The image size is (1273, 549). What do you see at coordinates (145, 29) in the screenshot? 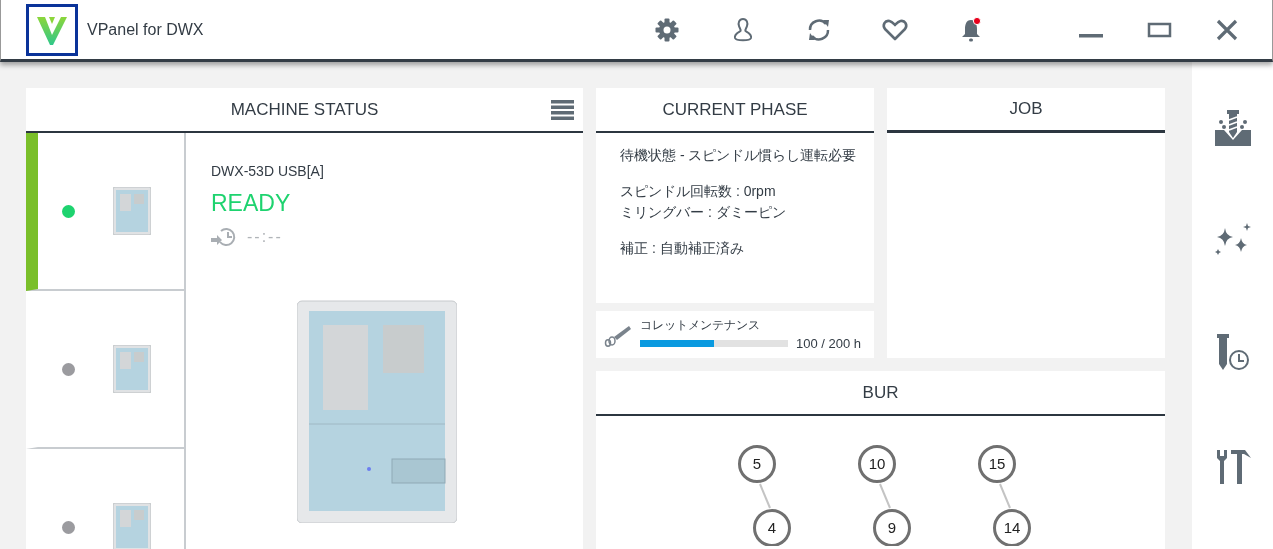
I see `app-title: VPanel for DWX` at bounding box center [145, 29].